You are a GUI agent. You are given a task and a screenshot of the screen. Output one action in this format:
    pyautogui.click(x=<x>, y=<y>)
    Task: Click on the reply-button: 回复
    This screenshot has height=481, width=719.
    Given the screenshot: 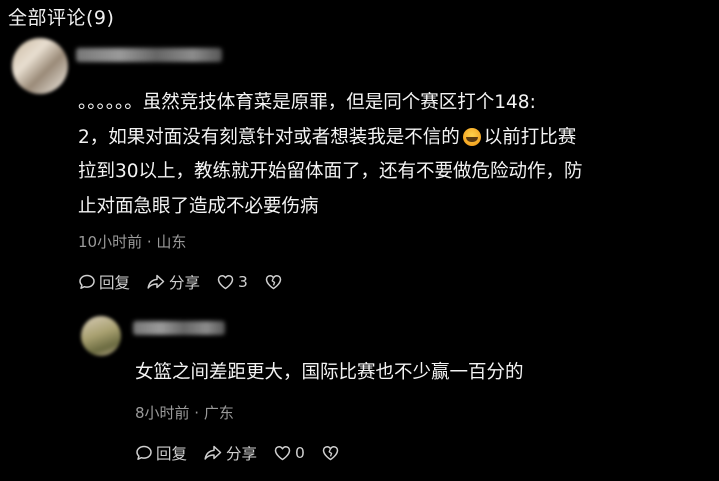 What is the action you would take?
    pyautogui.click(x=104, y=282)
    